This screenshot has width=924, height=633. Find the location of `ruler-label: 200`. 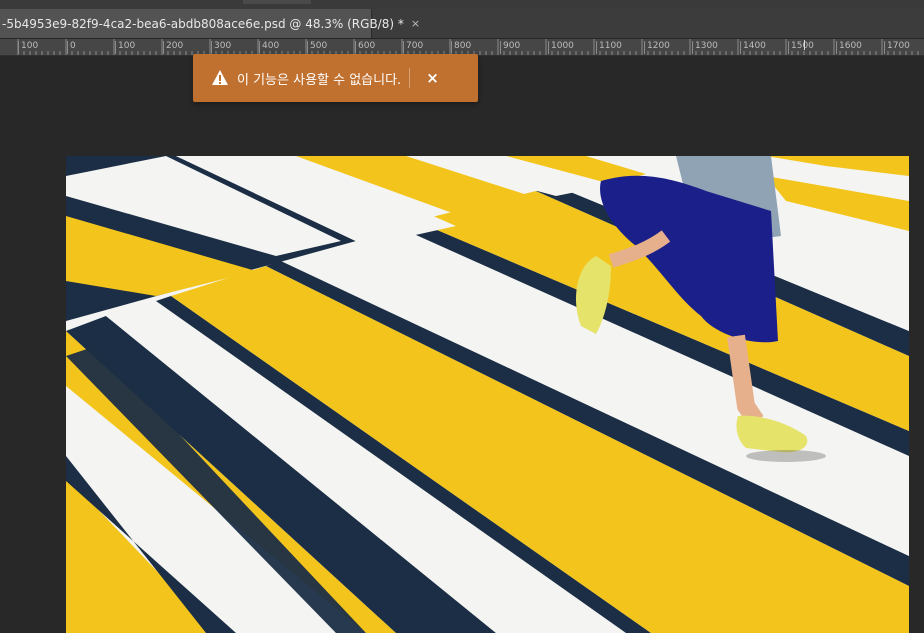

ruler-label: 200 is located at coordinates (173, 47).